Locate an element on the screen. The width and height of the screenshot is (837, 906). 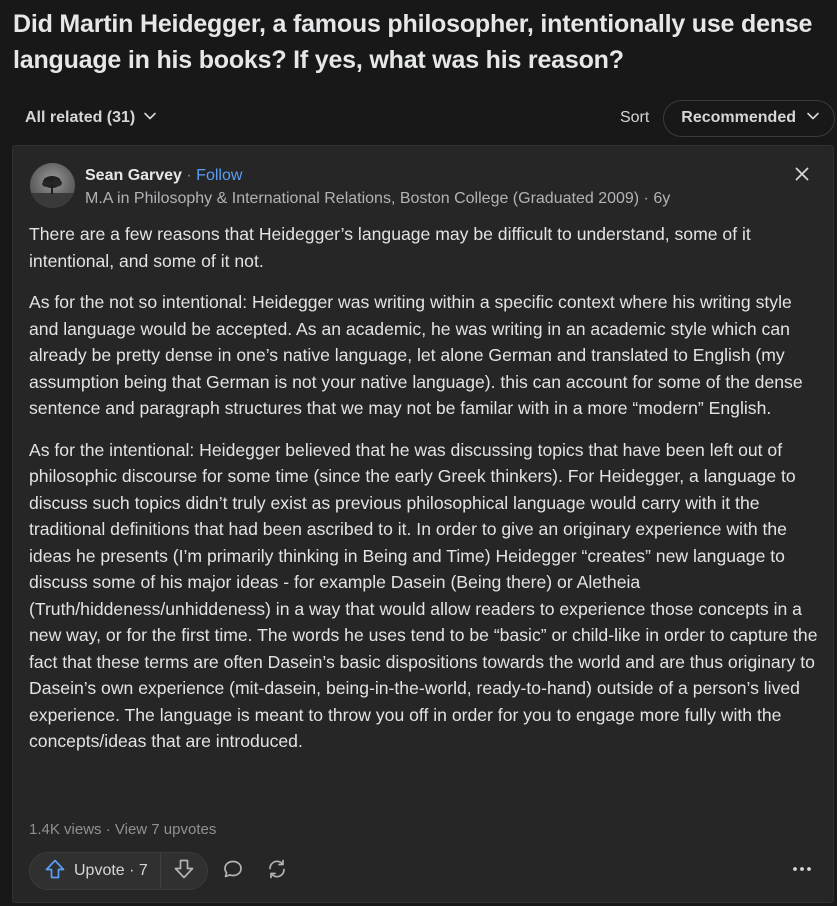
action-bar: Upvote · 7 is located at coordinates (425, 871).